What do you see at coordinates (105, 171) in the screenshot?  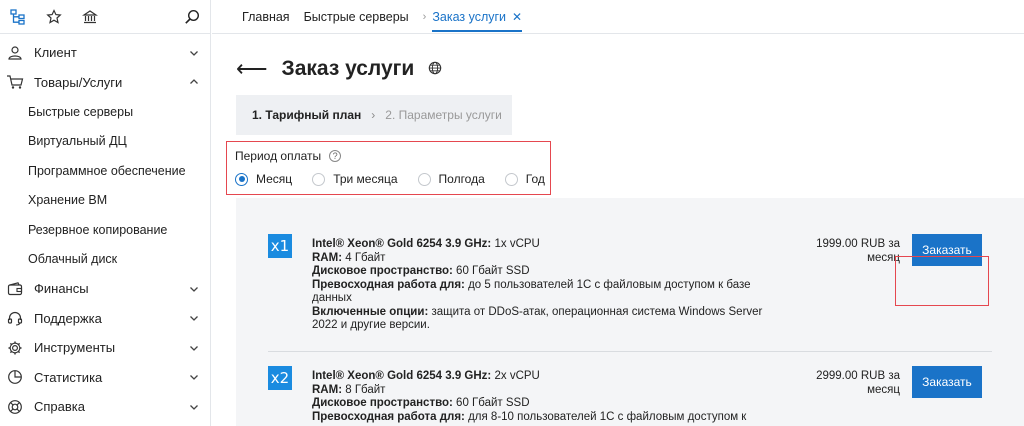 I see `sidebar-subitem-software: Программное обеспечение` at bounding box center [105, 171].